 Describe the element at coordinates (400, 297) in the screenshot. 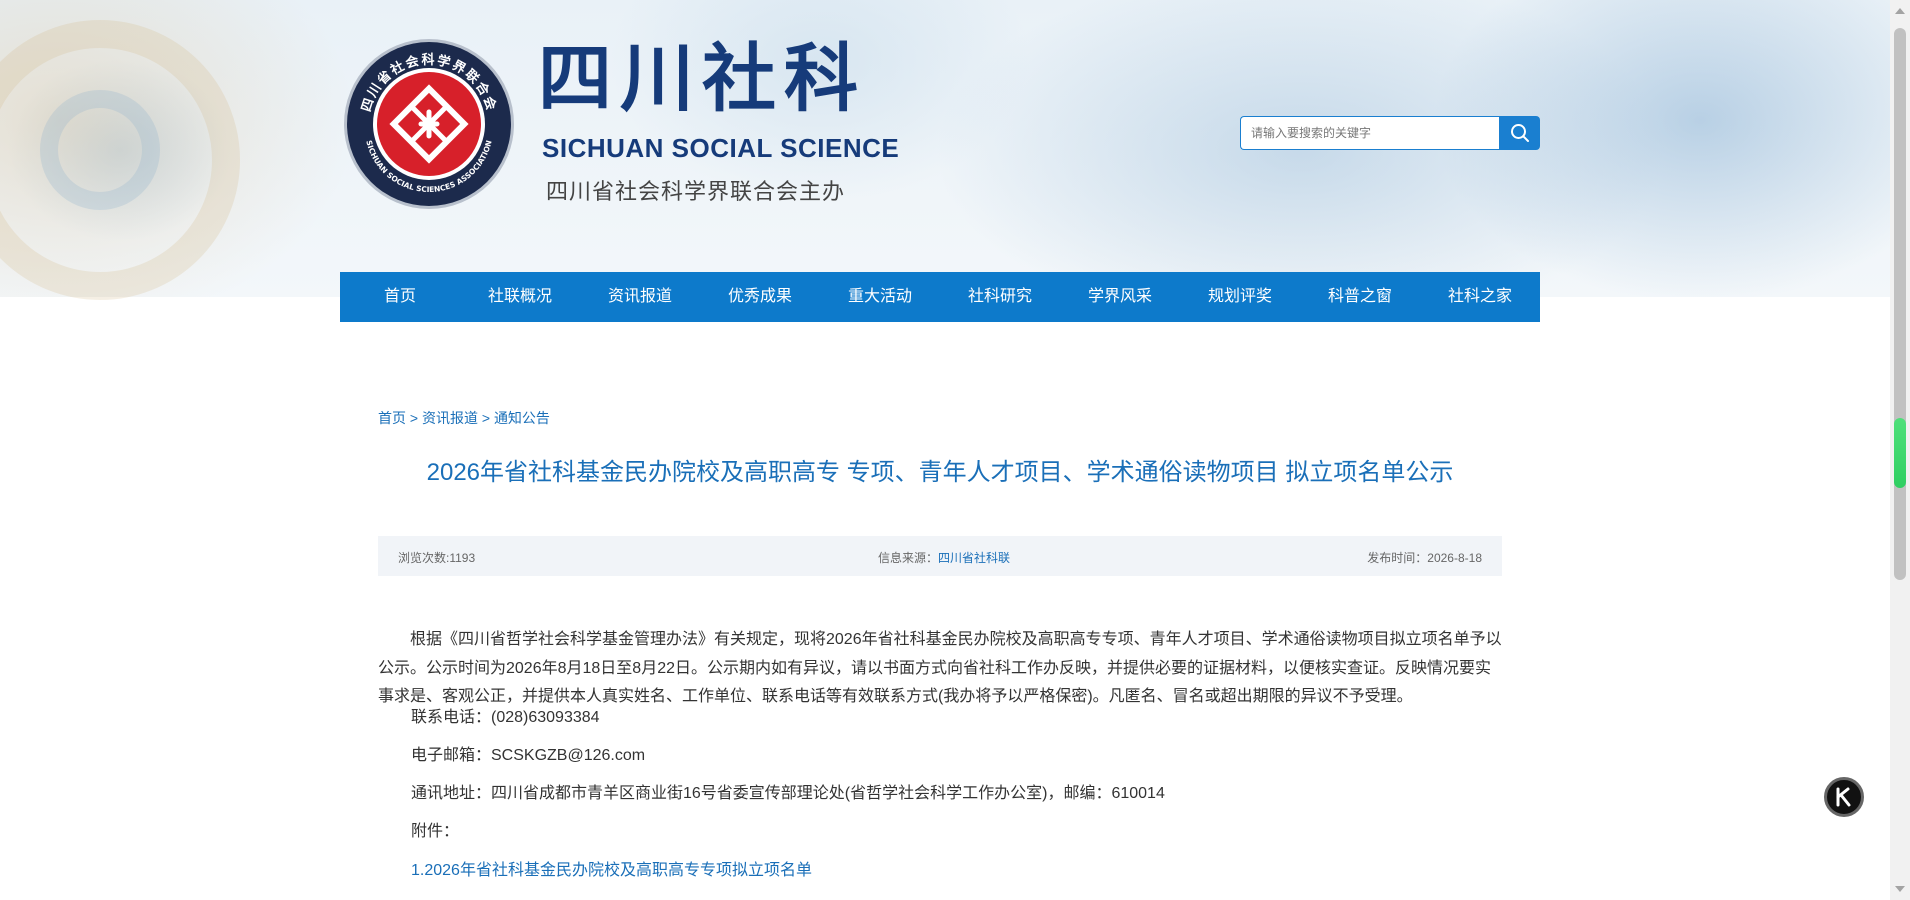

I see `nav-item-home: 首页` at that location.